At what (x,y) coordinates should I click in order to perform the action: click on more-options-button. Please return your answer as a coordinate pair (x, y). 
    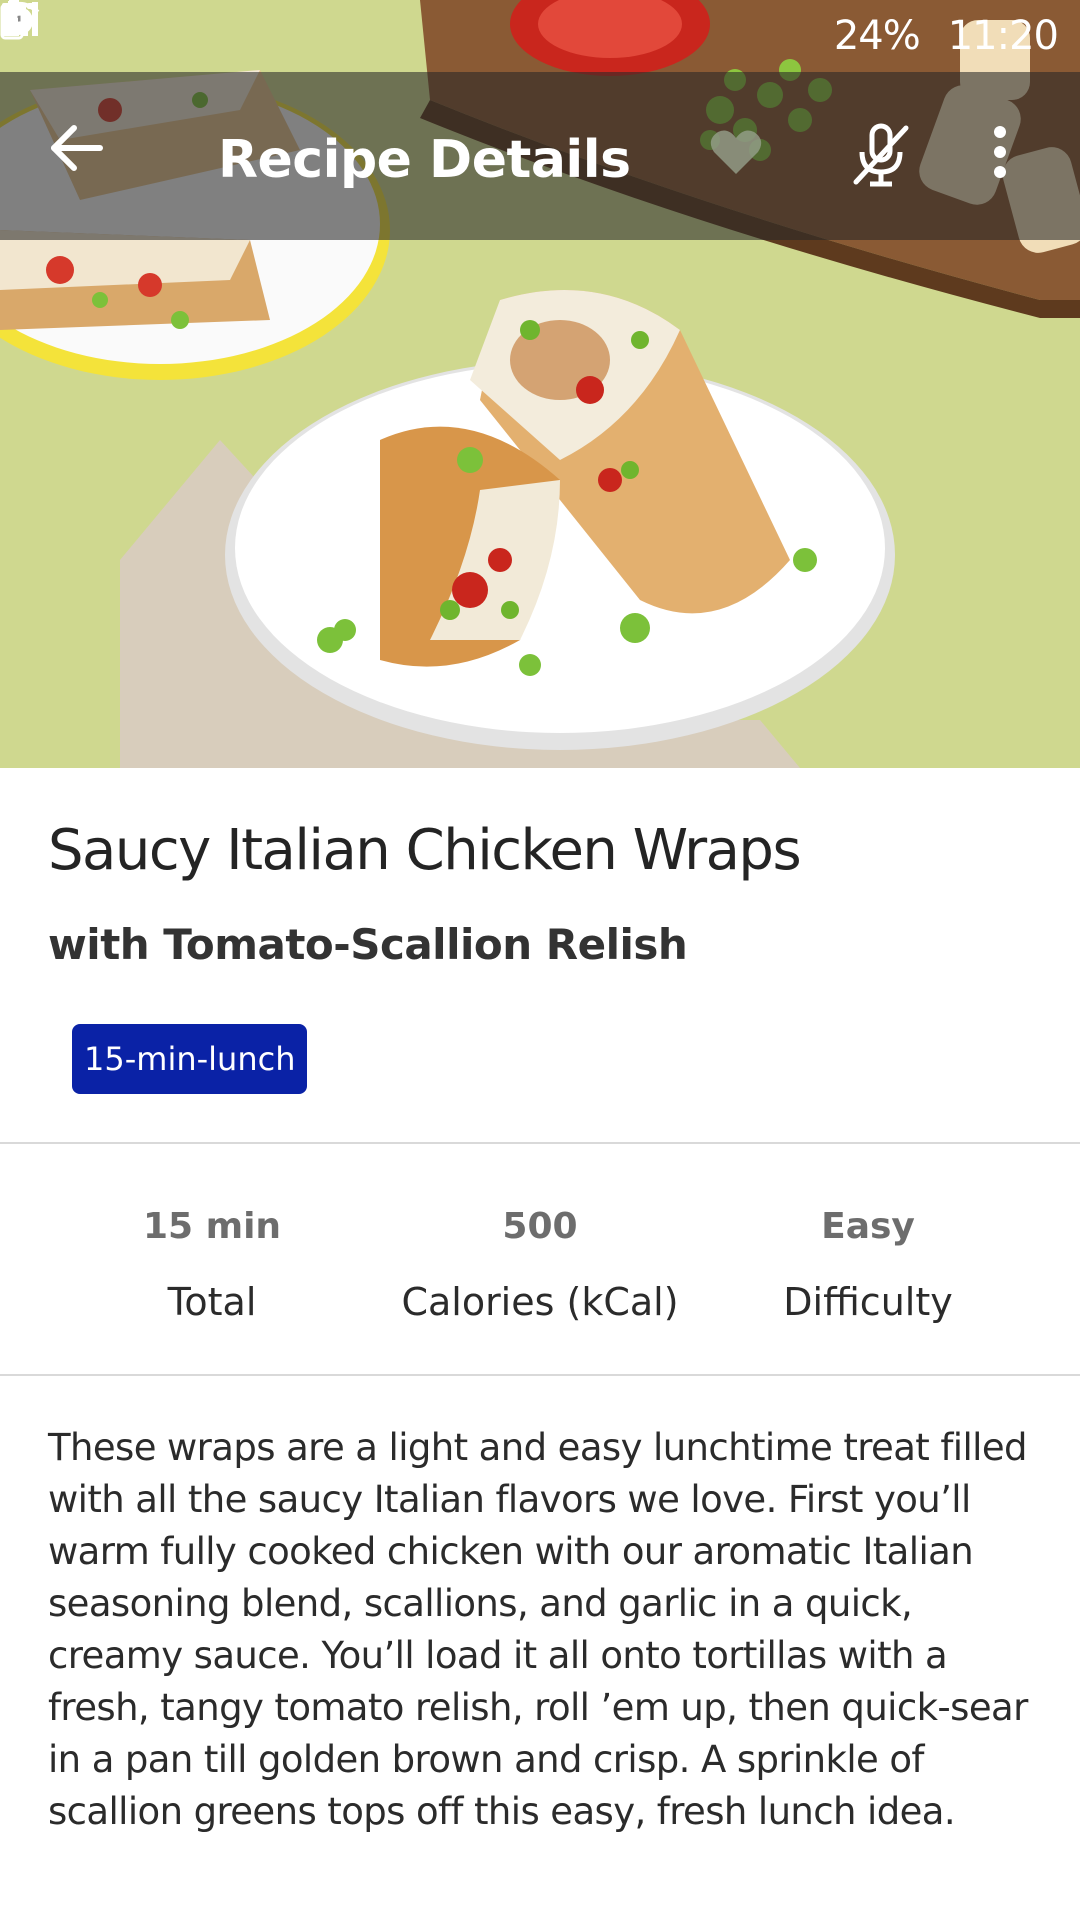
    Looking at the image, I should click on (1014, 162).